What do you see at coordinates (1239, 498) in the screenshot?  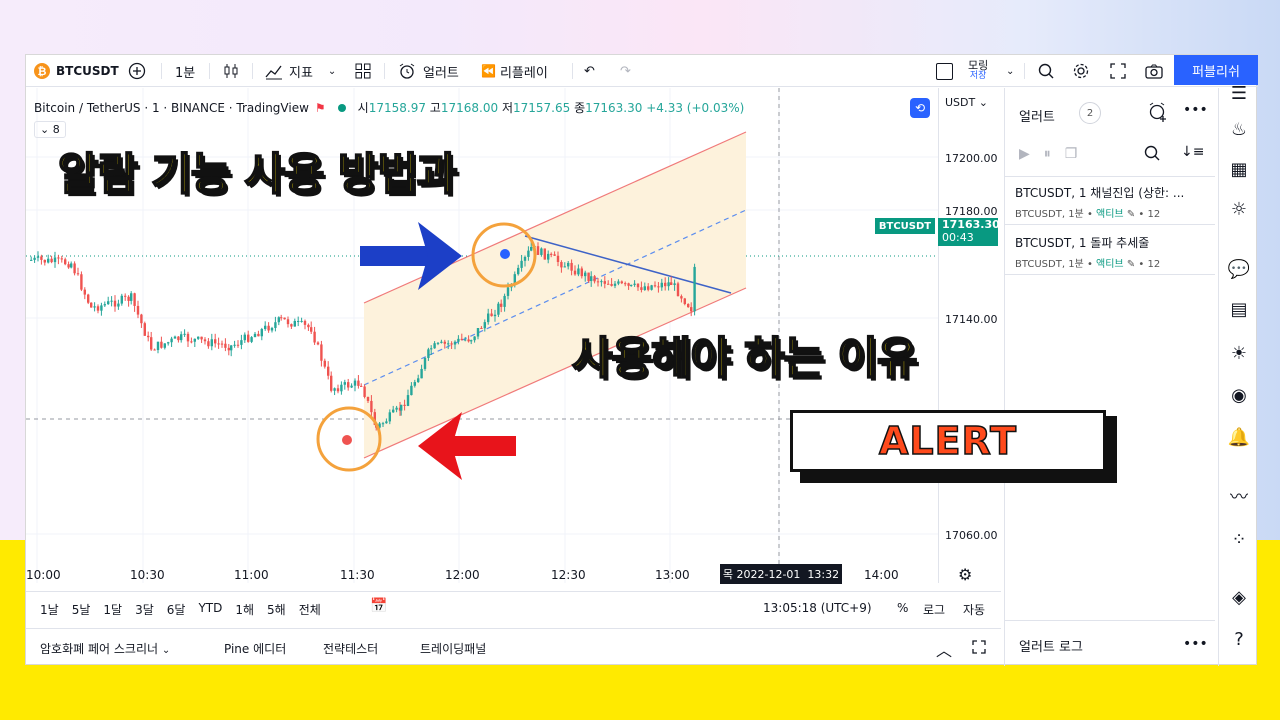 I see `trend-icon: 〰` at bounding box center [1239, 498].